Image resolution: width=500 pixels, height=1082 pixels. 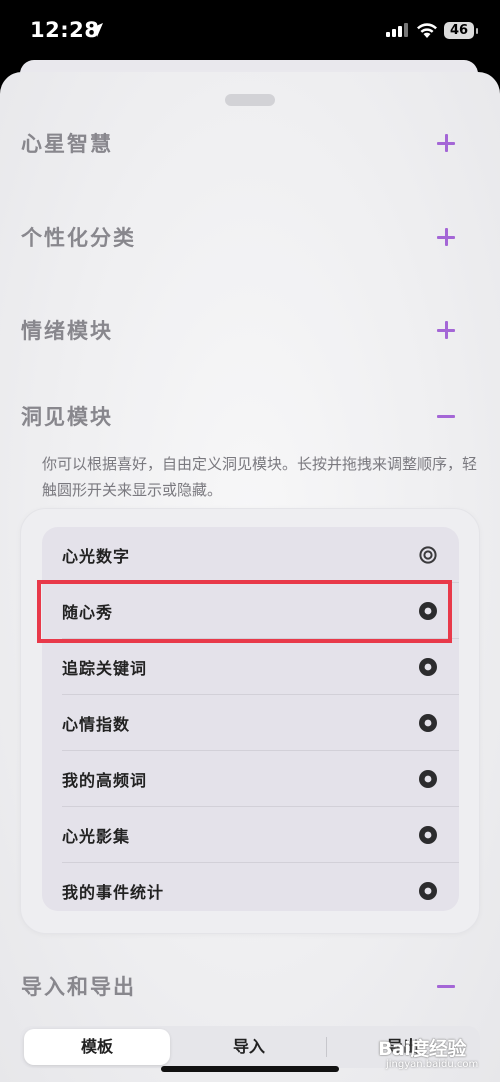 I want to click on section-title: 个性化分类, so click(x=78, y=238).